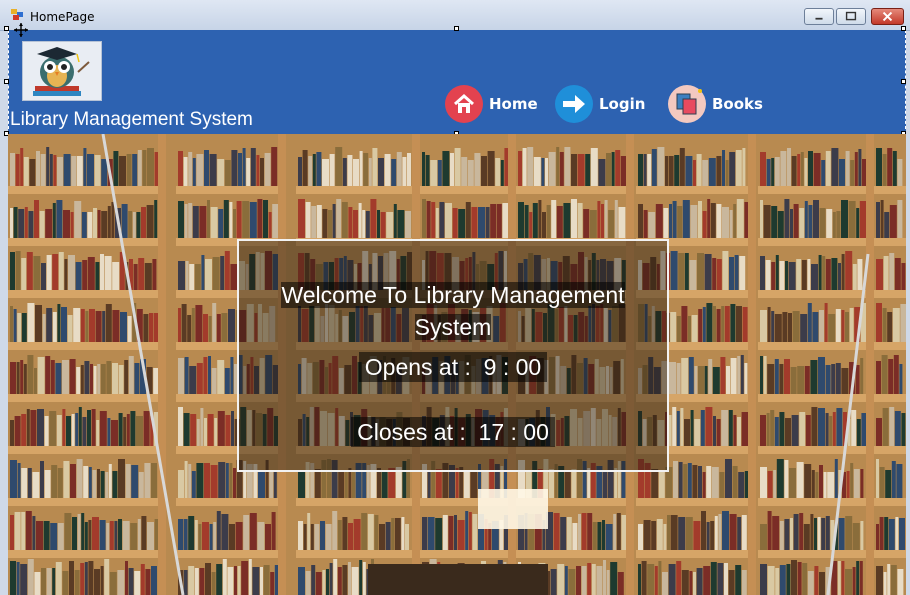 The image size is (910, 595). What do you see at coordinates (21, 29) in the screenshot?
I see `move-handle-icon` at bounding box center [21, 29].